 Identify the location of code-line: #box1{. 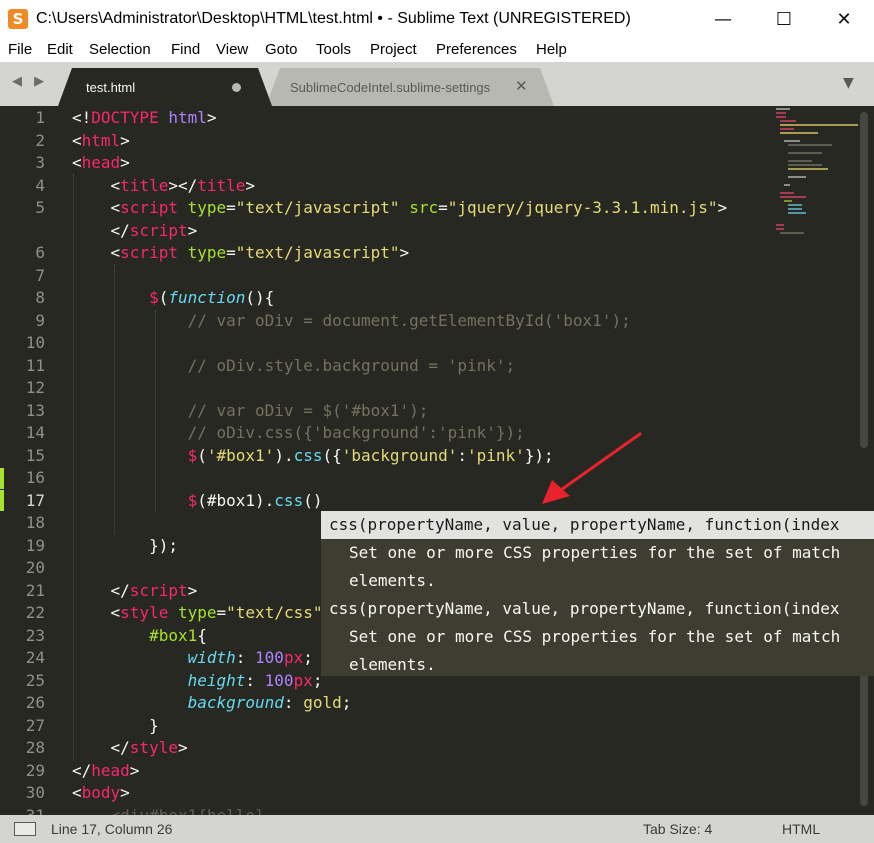
(139, 636).